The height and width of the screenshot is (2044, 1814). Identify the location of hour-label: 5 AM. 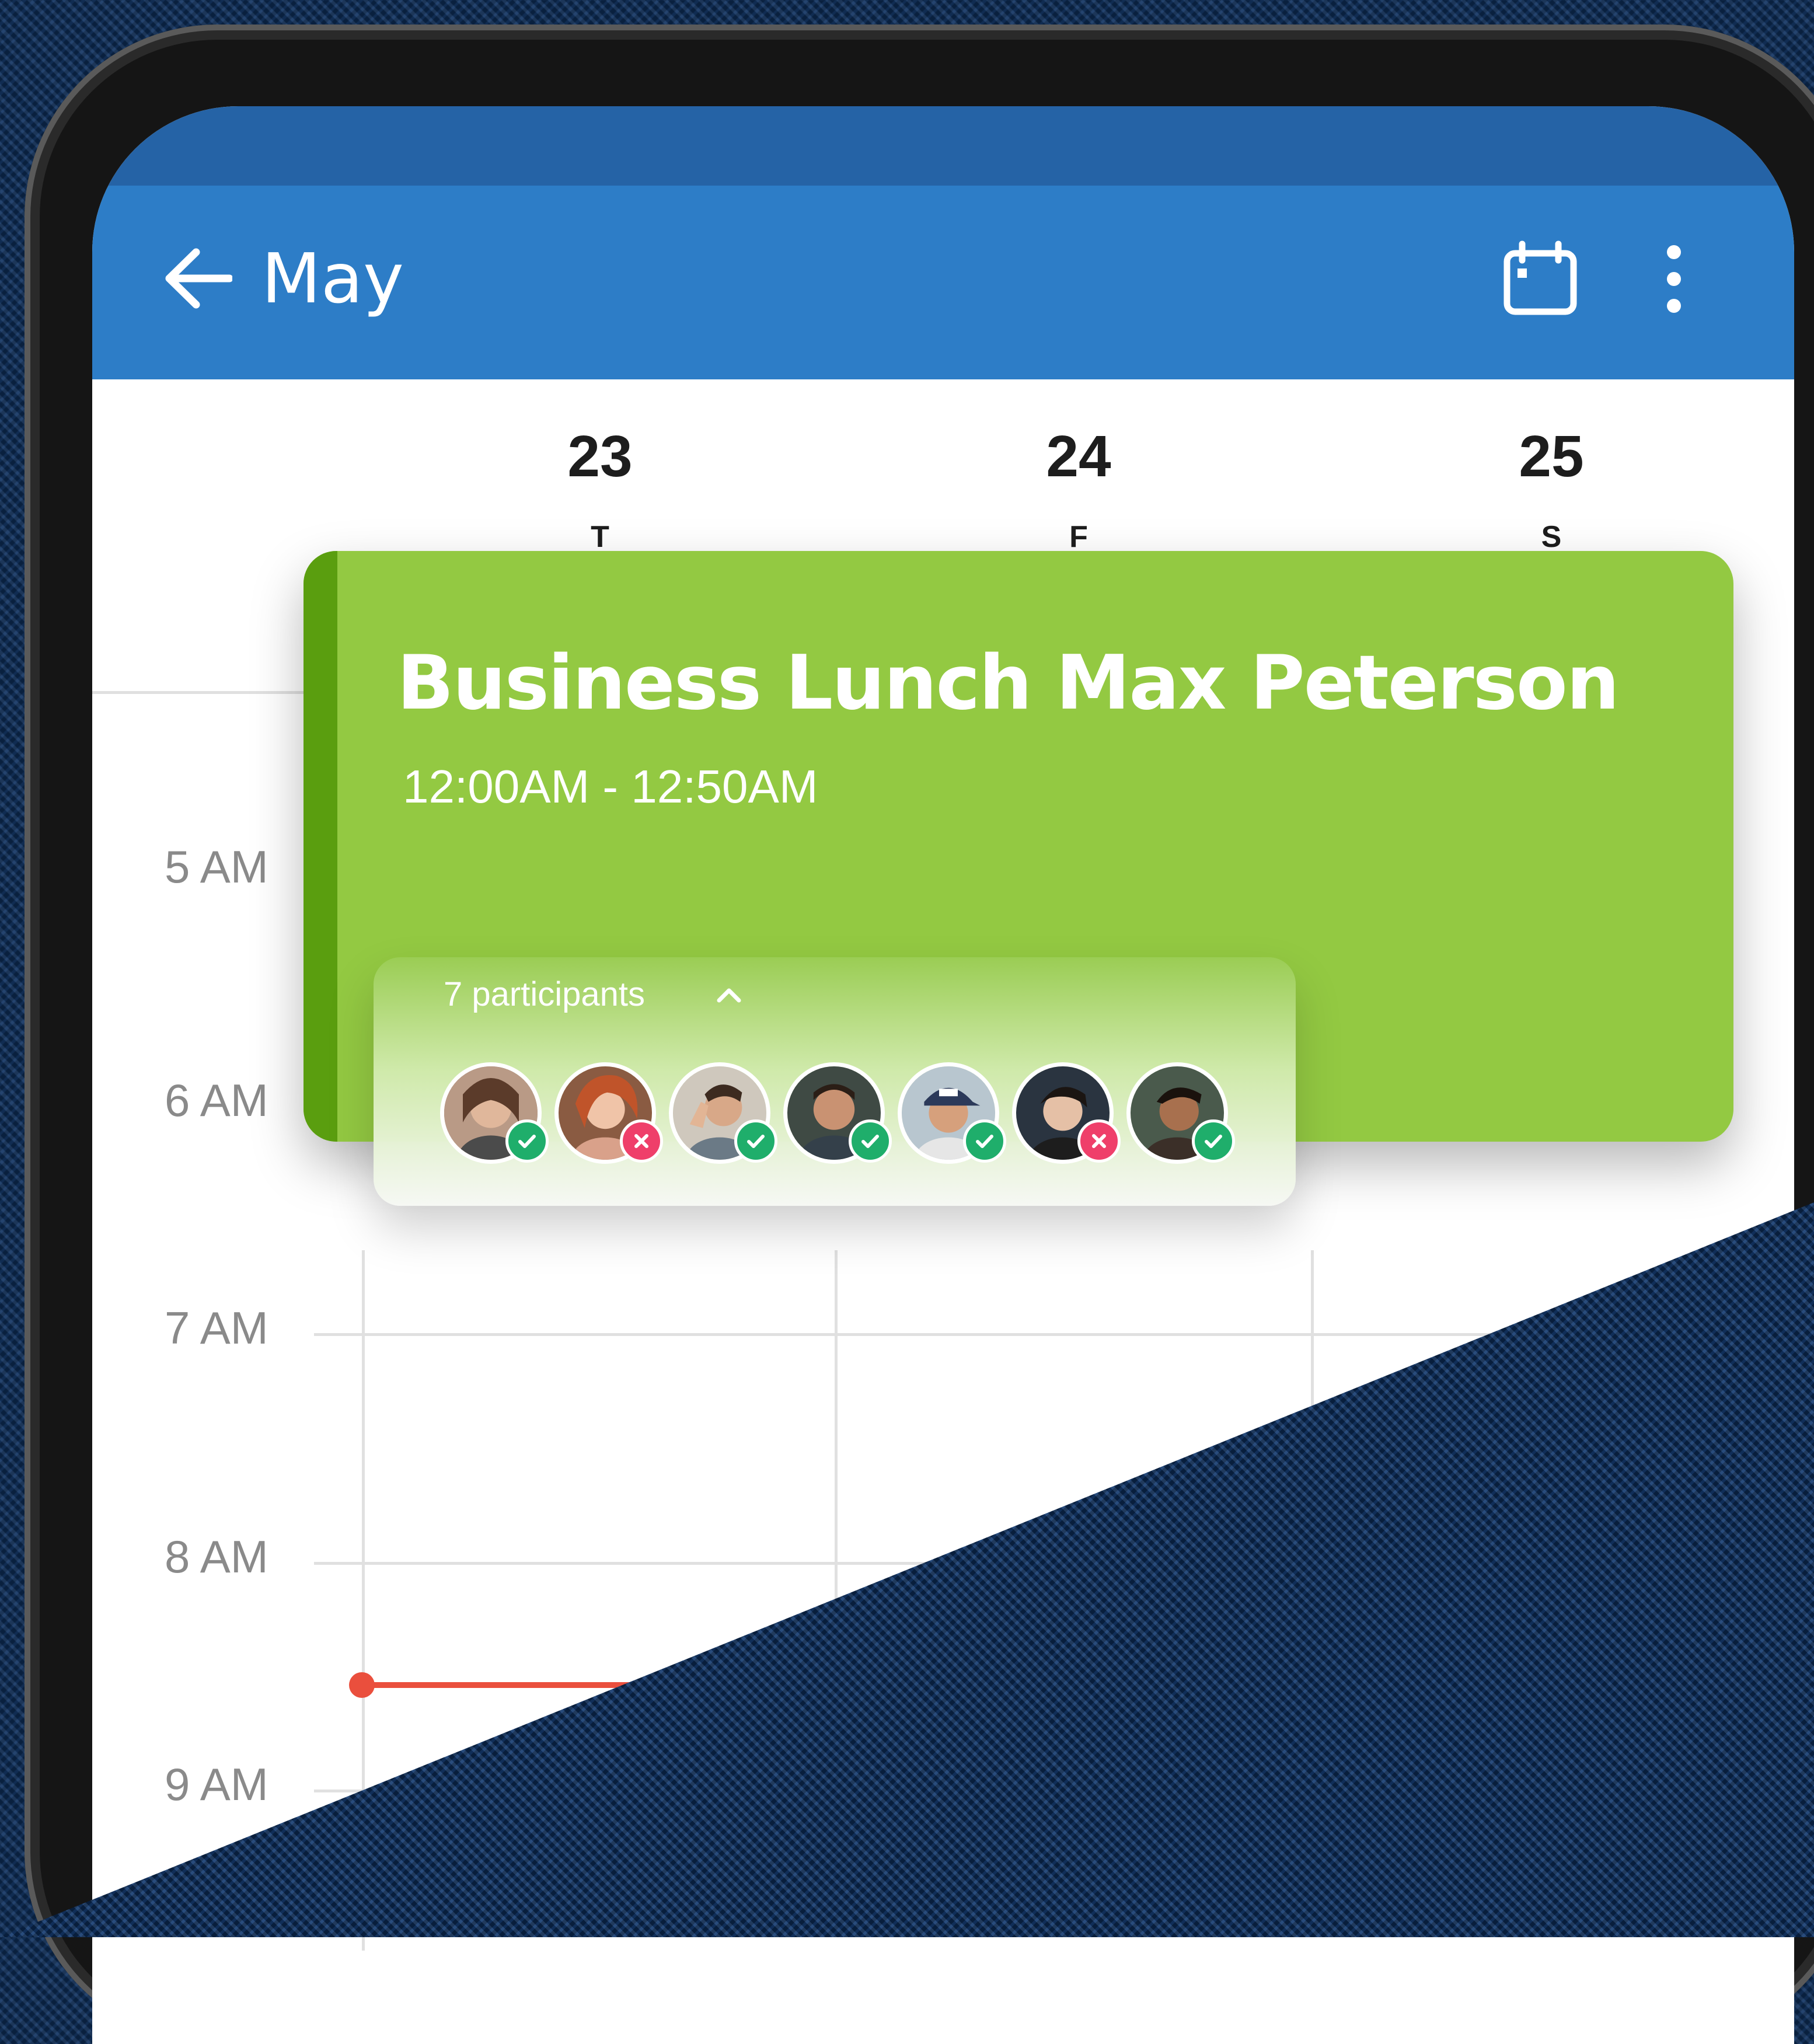
(216, 866).